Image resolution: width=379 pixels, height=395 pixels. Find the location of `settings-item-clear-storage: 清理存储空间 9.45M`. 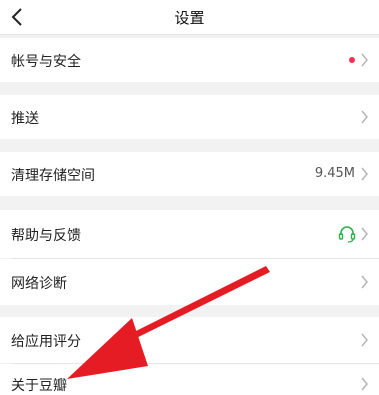

settings-item-clear-storage: 清理存储空间 9.45M is located at coordinates (189, 174).